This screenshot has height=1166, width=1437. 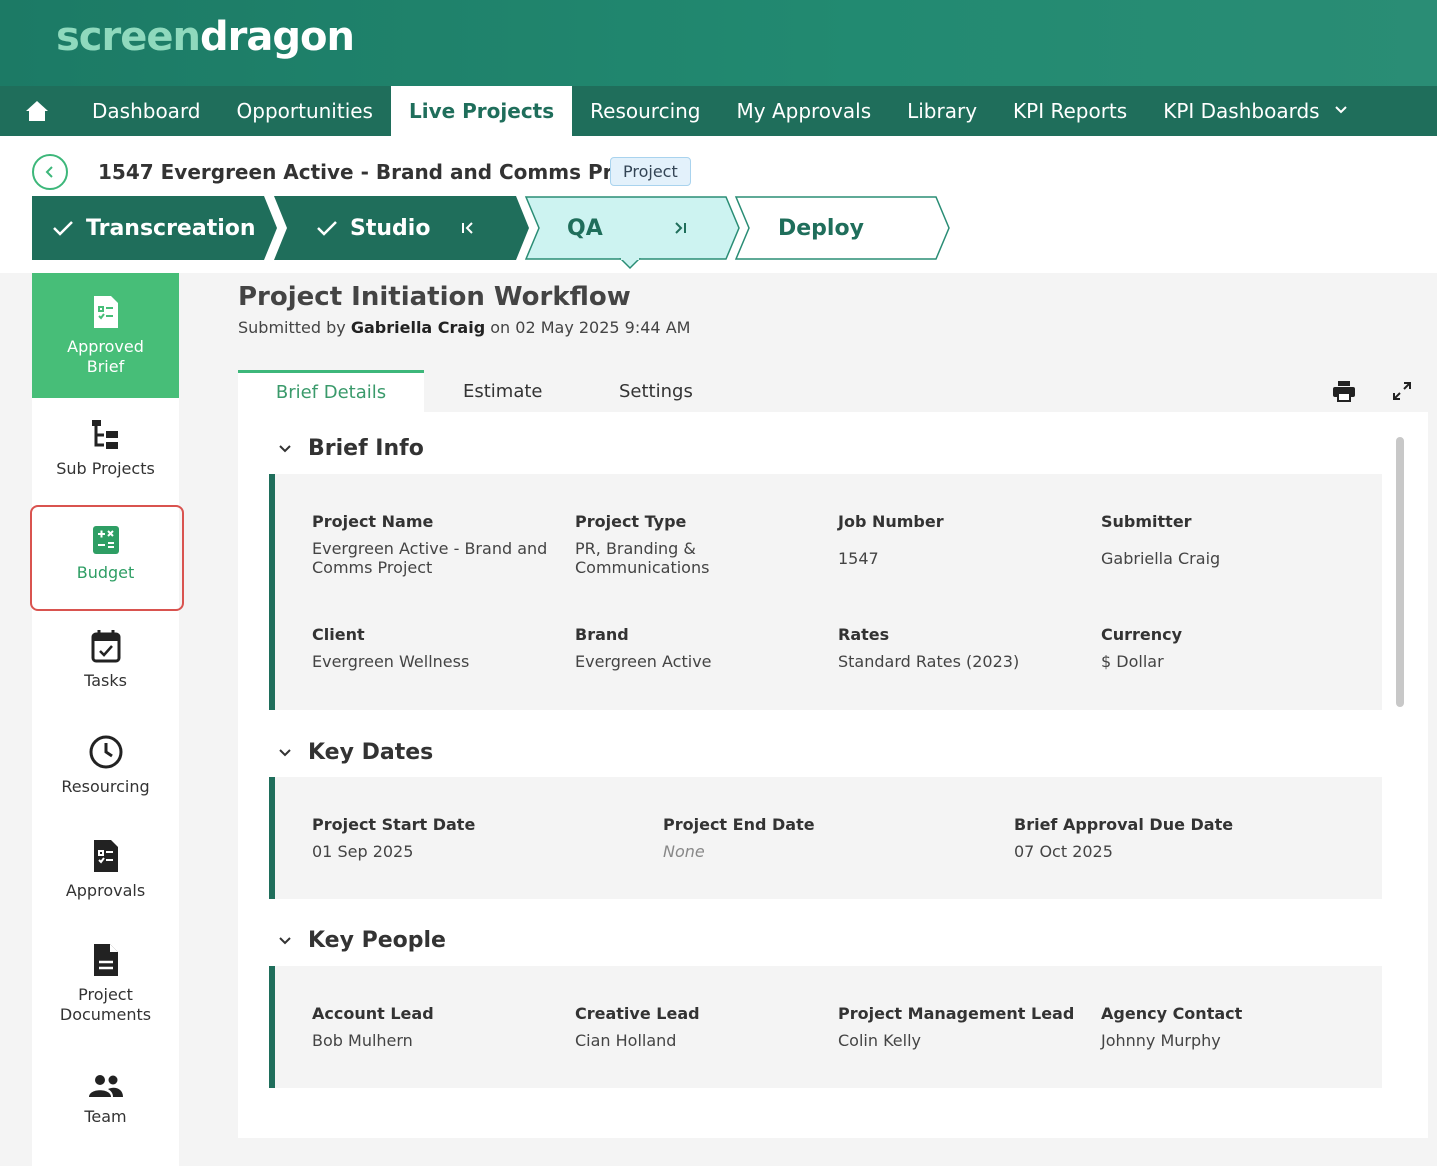 I want to click on home-icon, so click(x=37, y=111).